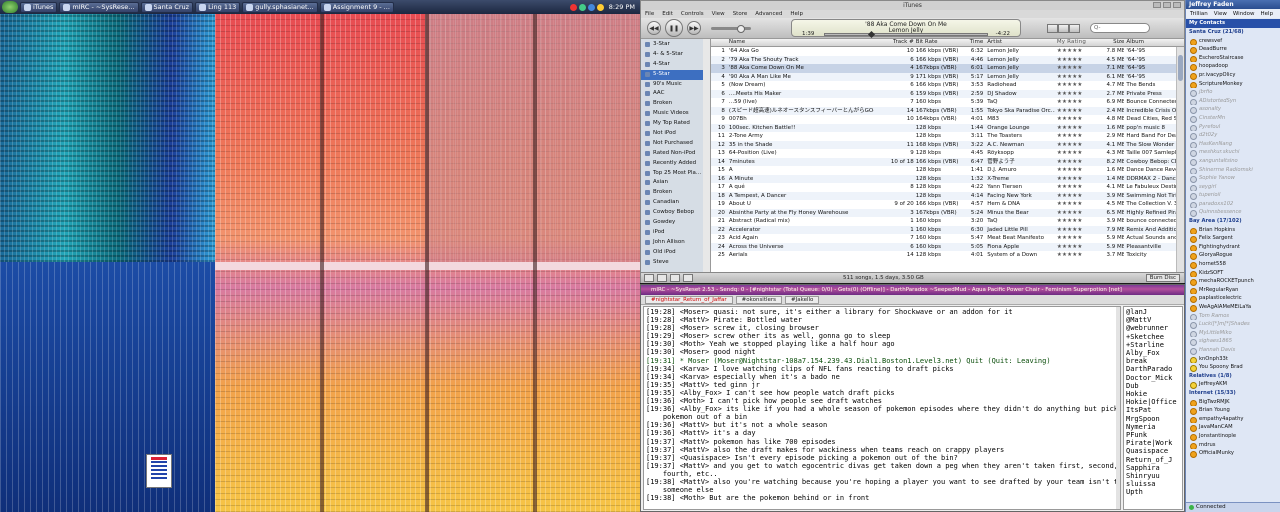 This screenshot has height=512, width=1280. I want to click on nick-item: @MattV, so click(1153, 320).